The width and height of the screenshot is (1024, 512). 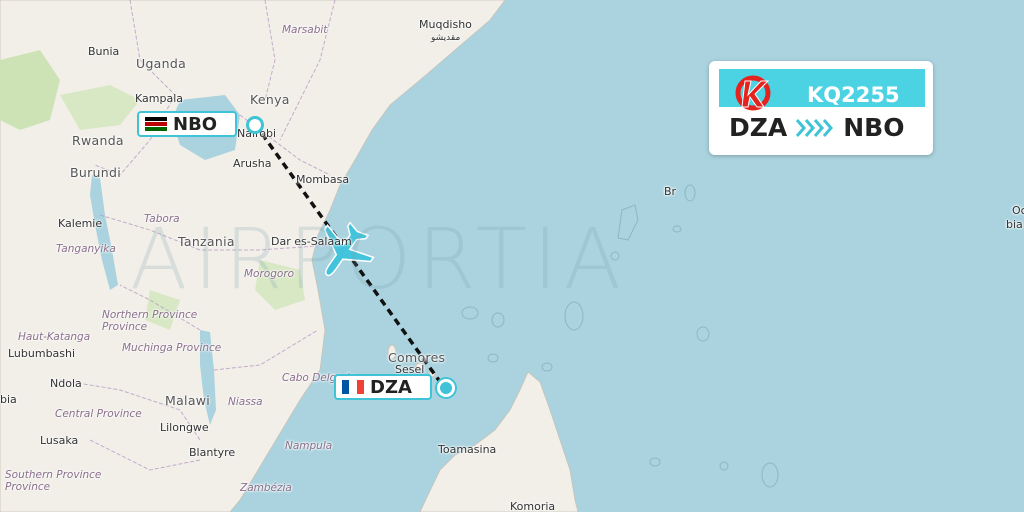 I want to click on country-label: Tanzania, so click(x=206, y=241).